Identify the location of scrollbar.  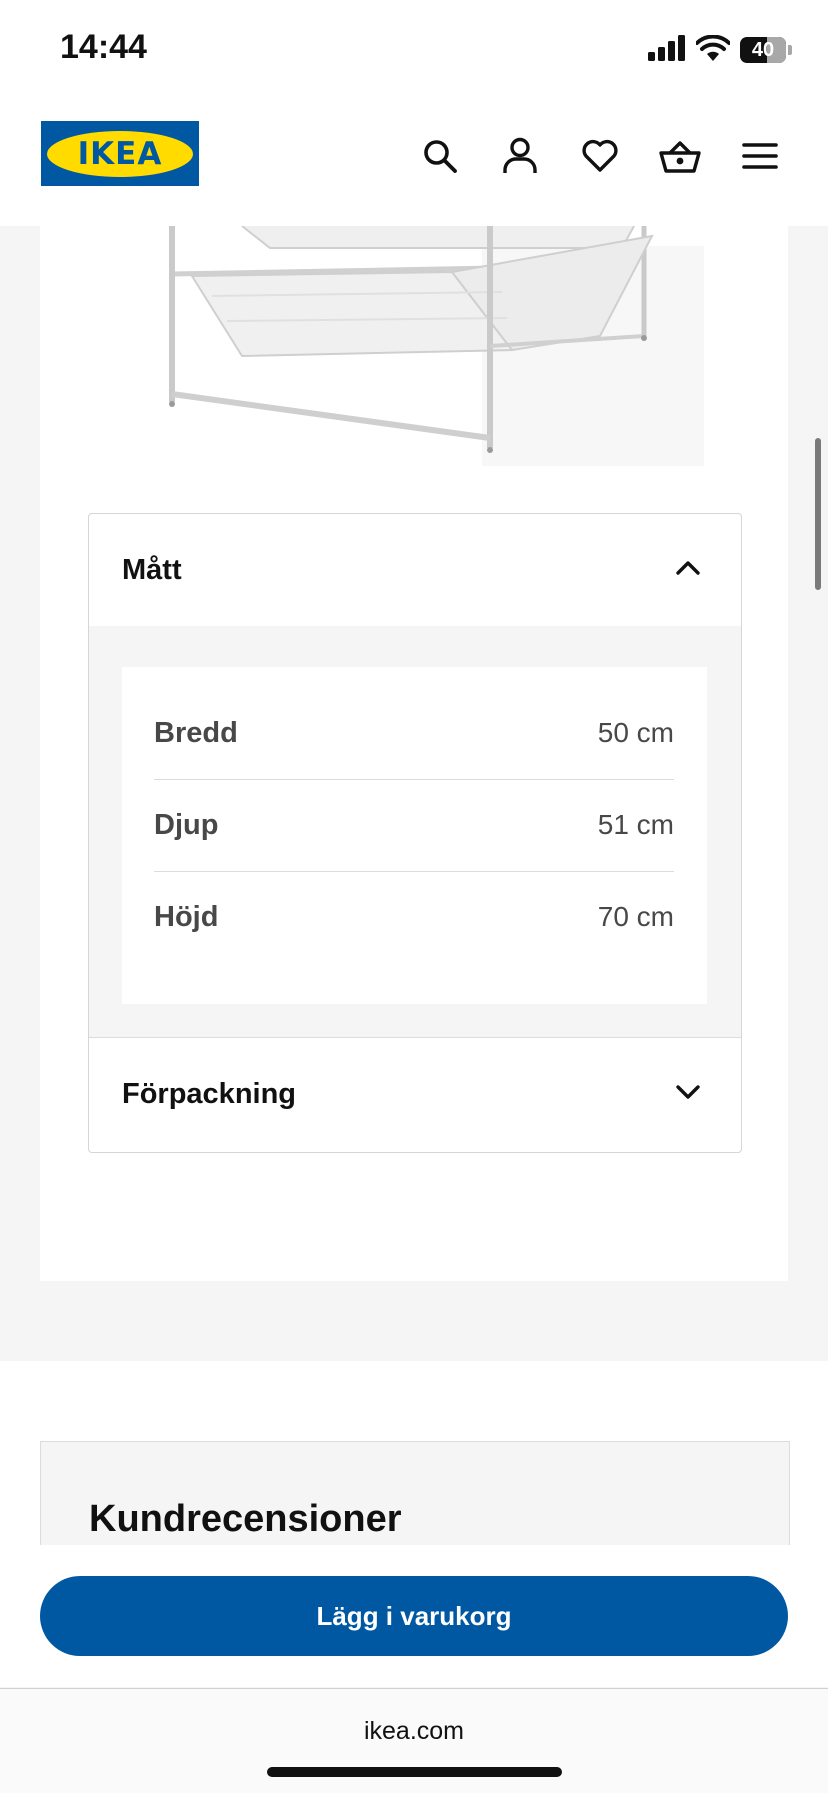
(818, 514).